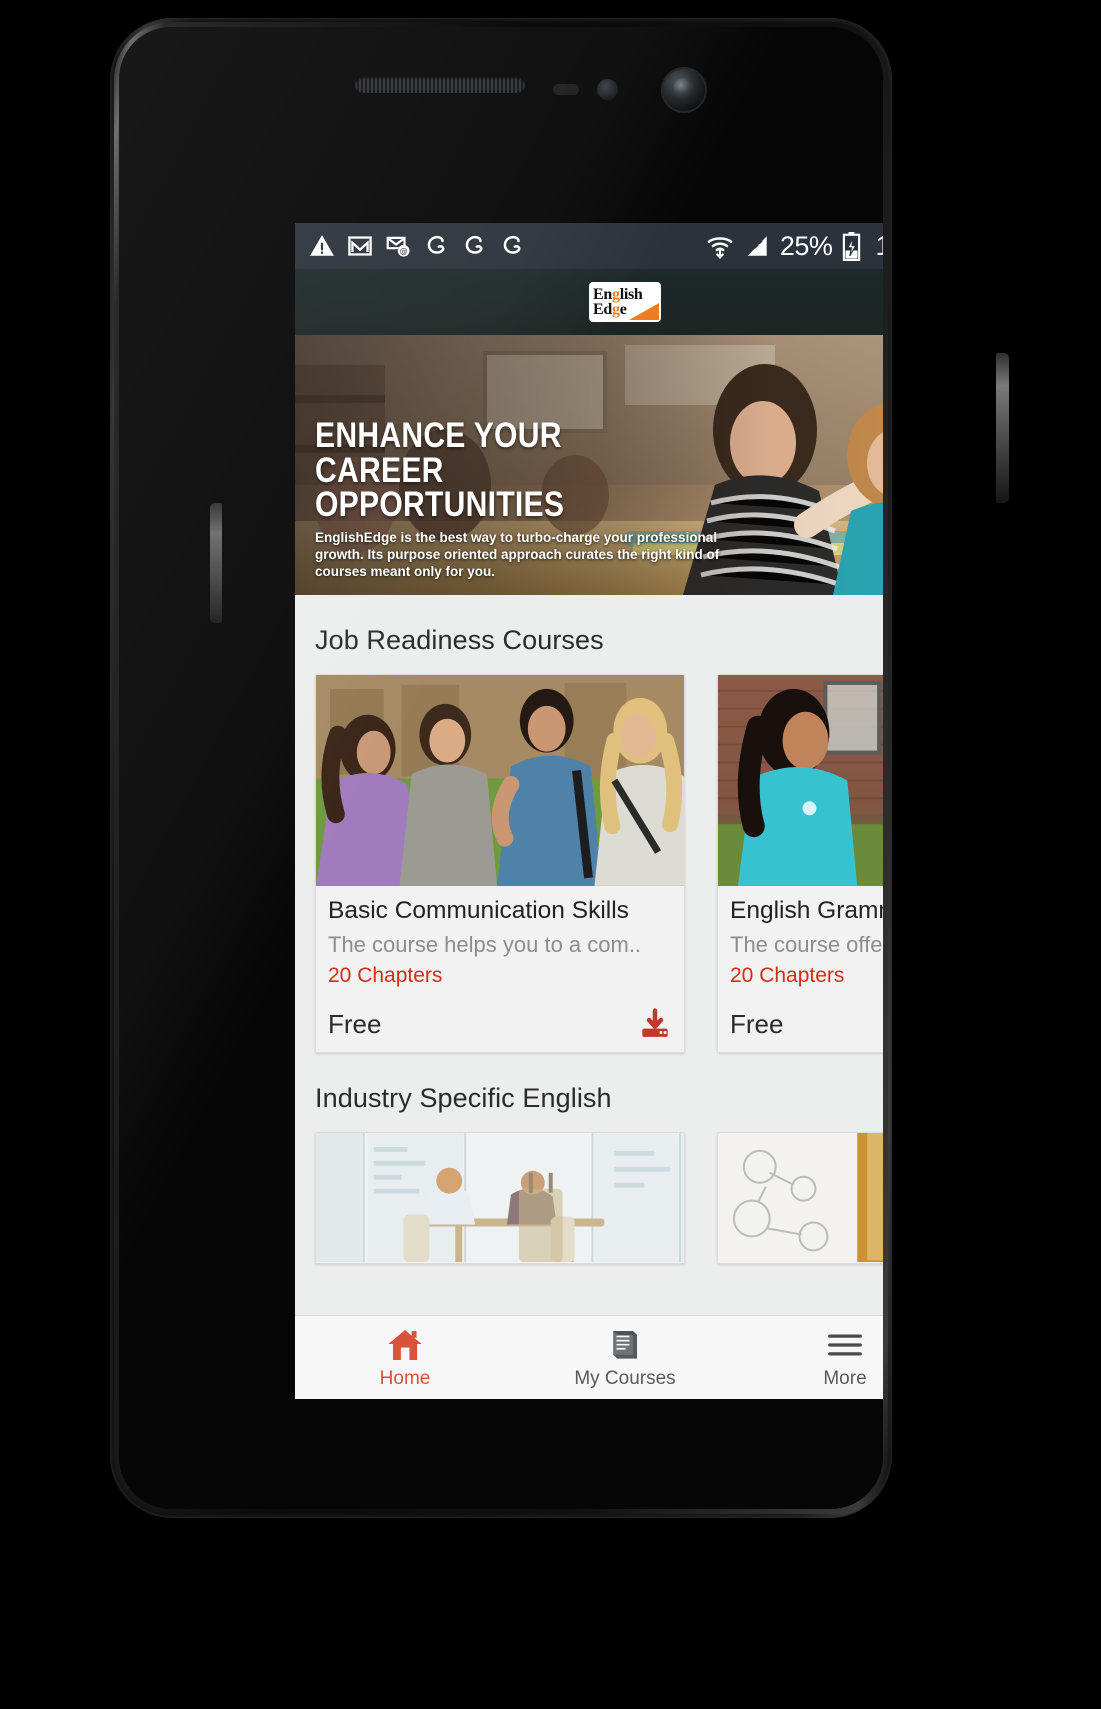 The height and width of the screenshot is (1709, 1101). Describe the element at coordinates (809, 1358) in the screenshot. I see `nav-item-more: More` at that location.